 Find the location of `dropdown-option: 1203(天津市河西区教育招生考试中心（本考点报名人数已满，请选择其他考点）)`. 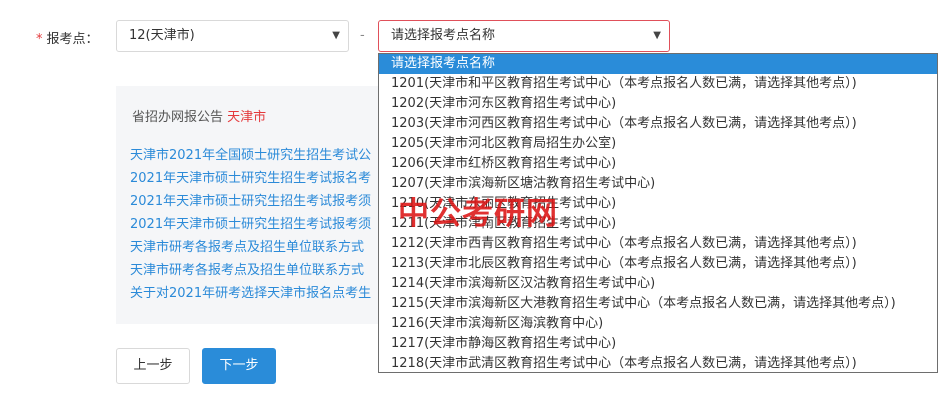

dropdown-option: 1203(天津市河西区教育招生考试中心（本考点报名人数已满，请选择其他考点）) is located at coordinates (658, 124).